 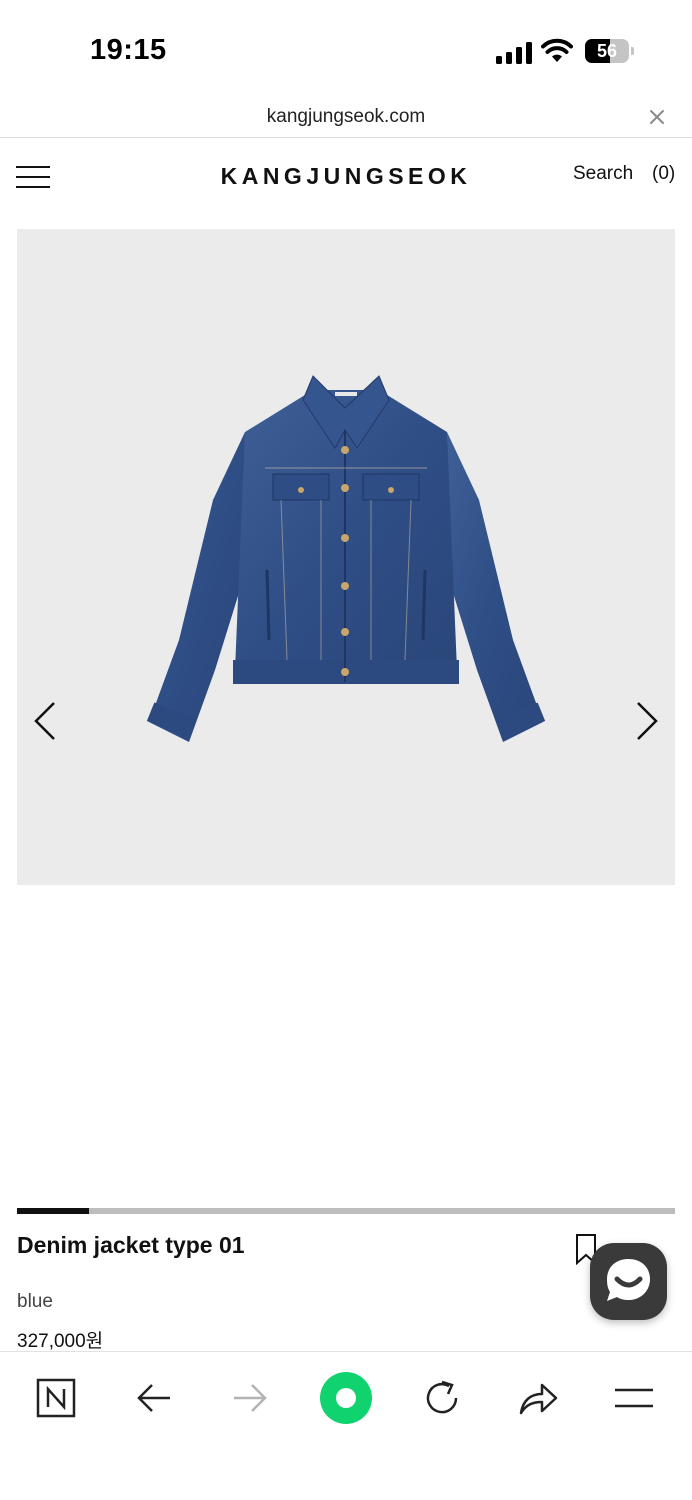 I want to click on forward-arrow-icon, so click(x=250, y=1398).